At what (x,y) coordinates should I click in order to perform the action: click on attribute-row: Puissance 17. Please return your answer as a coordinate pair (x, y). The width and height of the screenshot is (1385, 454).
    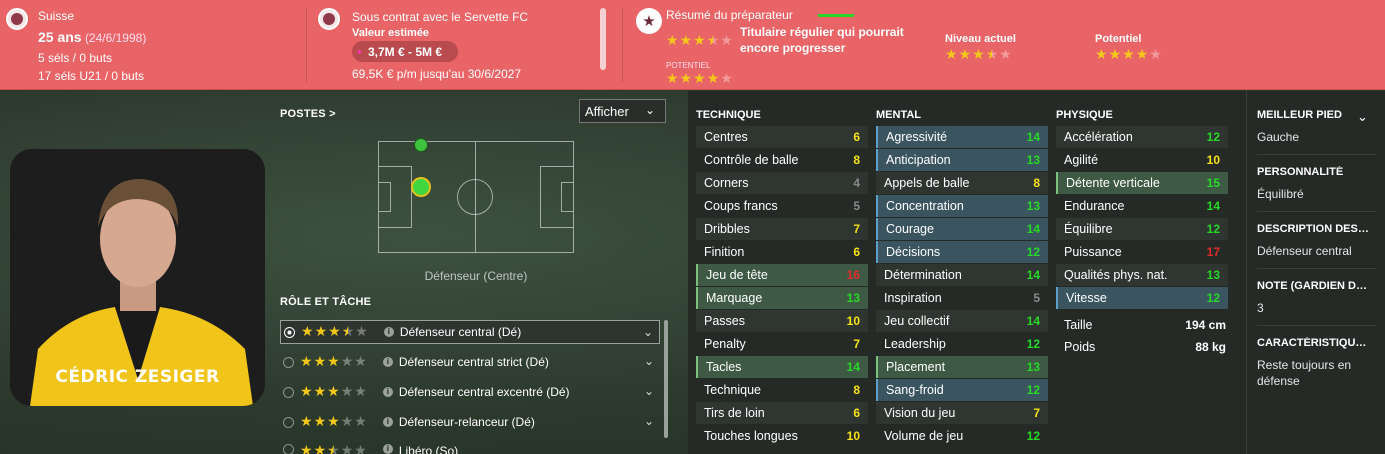
    Looking at the image, I should click on (1142, 252).